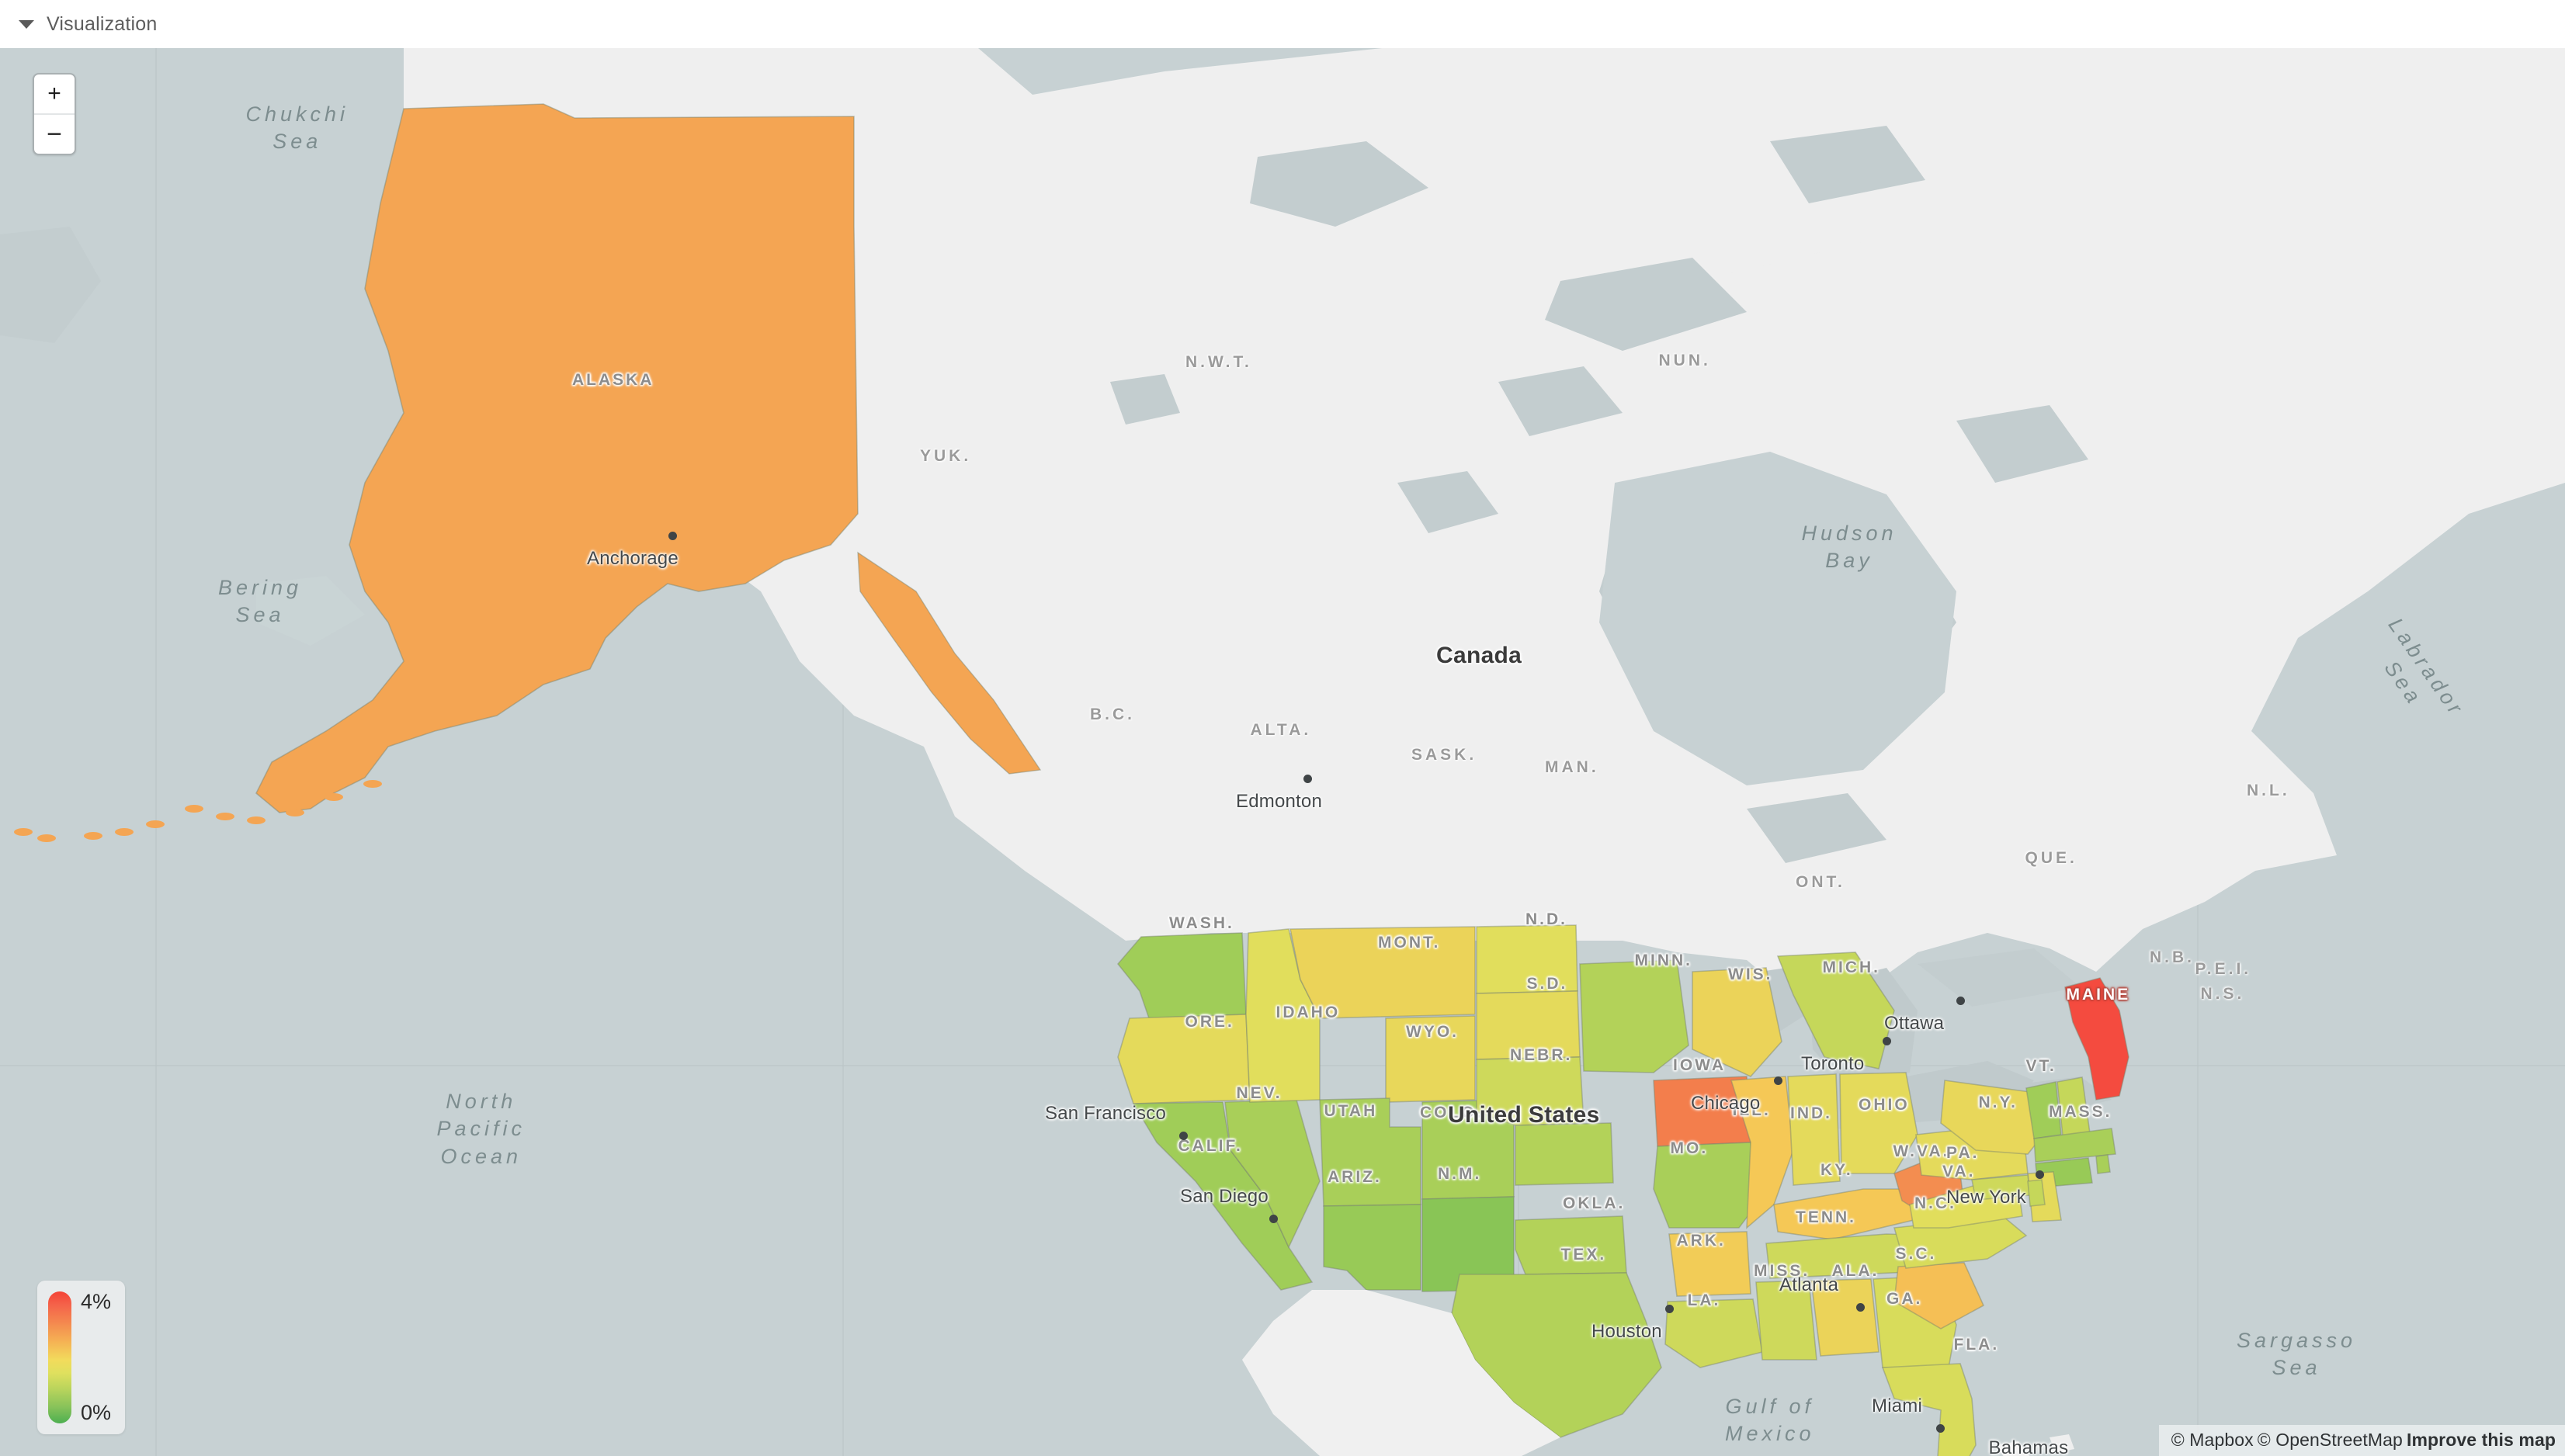 The height and width of the screenshot is (1456, 2565). Describe the element at coordinates (1826, 1217) in the screenshot. I see `state-label-tenn: TENN.` at that location.